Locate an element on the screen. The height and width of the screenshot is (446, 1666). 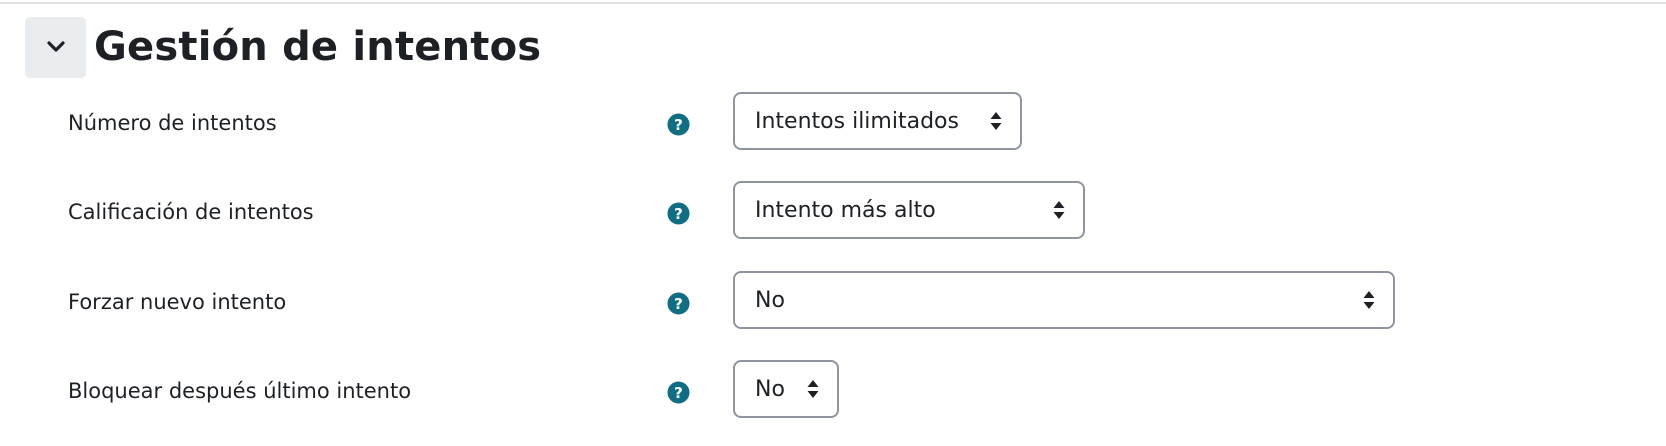
chevron-down-icon is located at coordinates (55, 46).